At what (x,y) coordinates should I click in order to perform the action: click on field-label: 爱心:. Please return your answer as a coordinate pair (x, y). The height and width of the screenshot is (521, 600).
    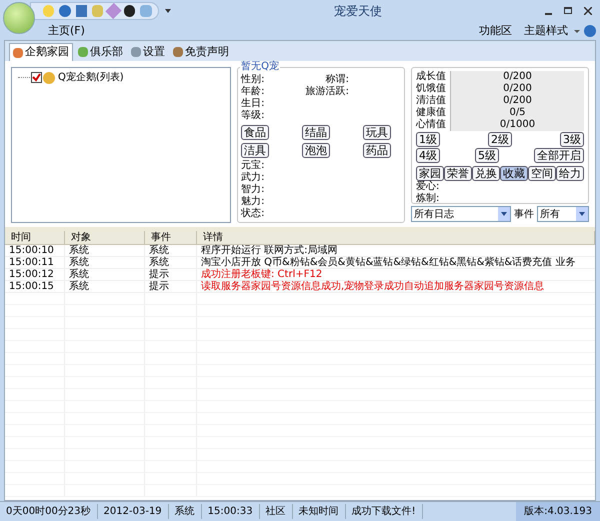
    Looking at the image, I should click on (428, 186).